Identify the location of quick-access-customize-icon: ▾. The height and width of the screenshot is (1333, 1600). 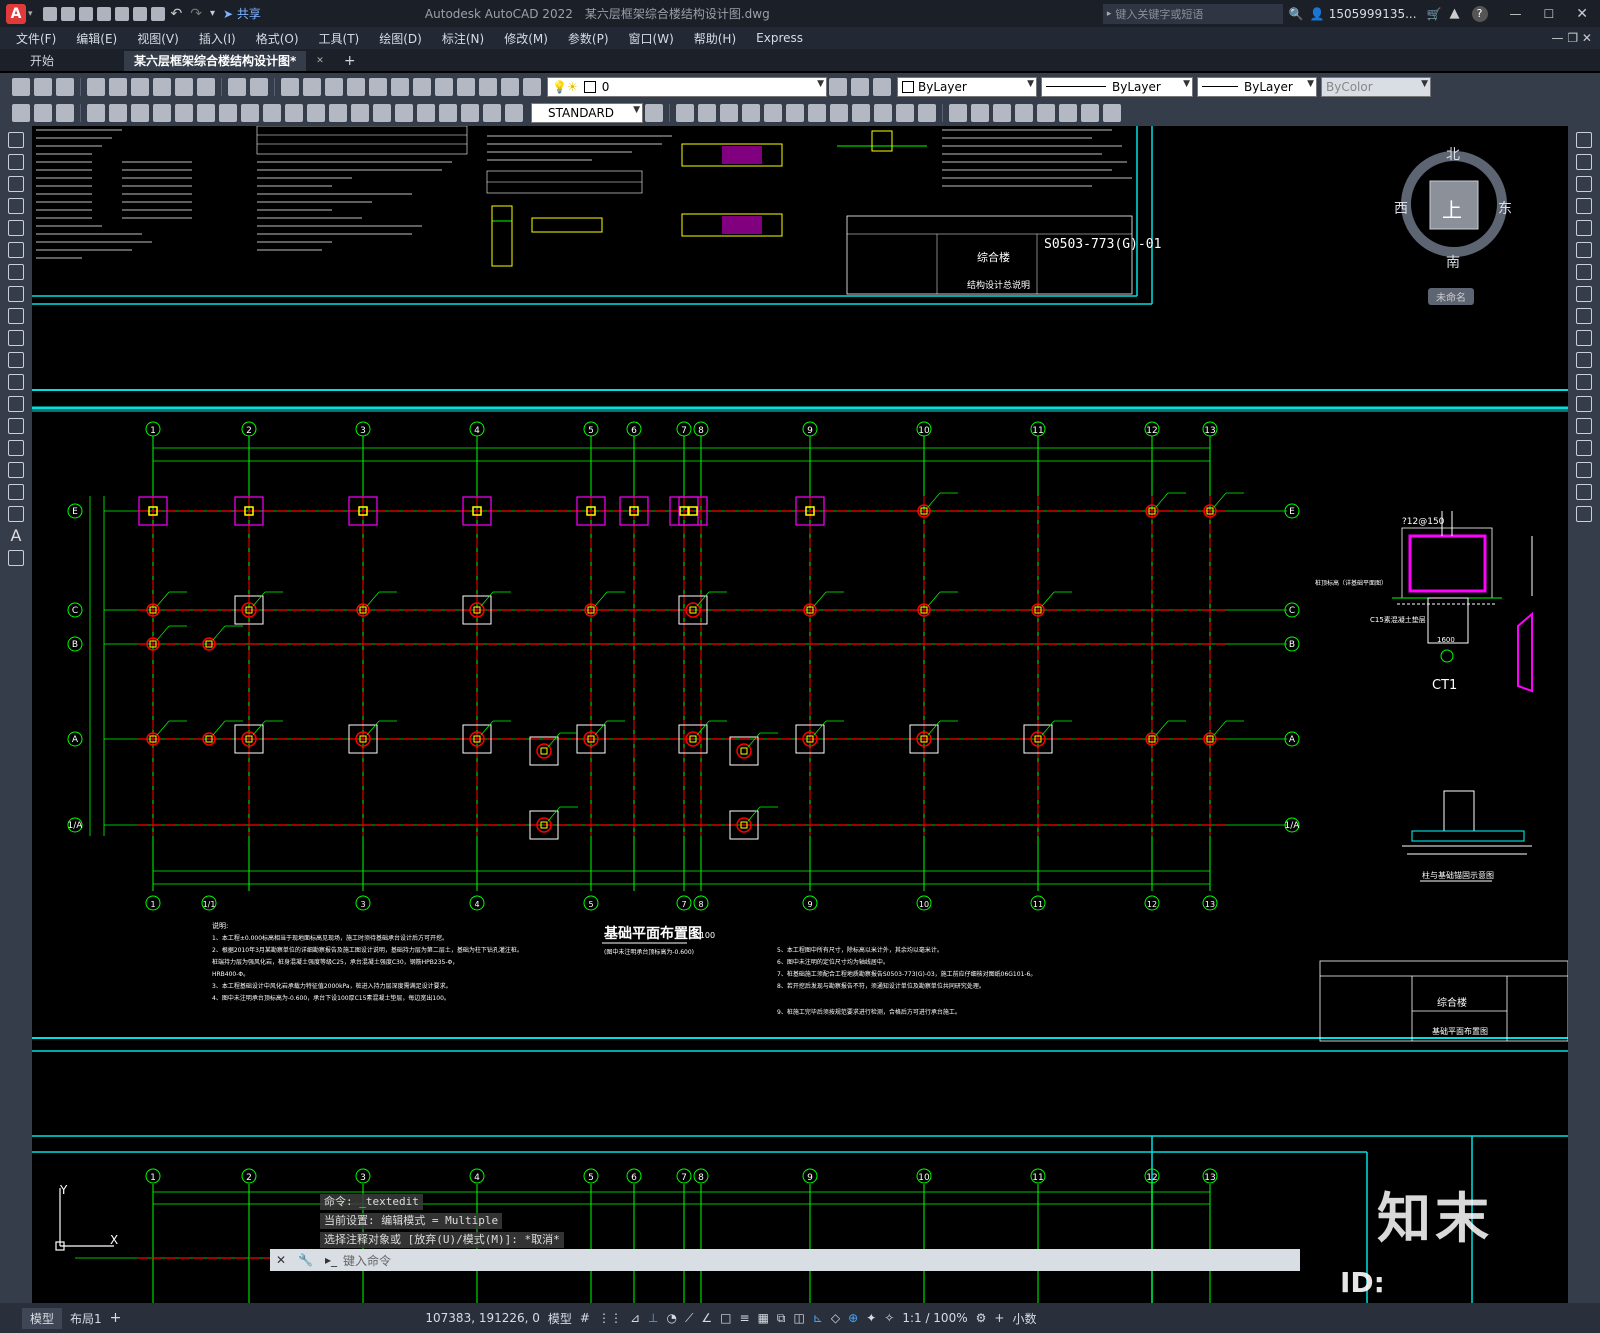
(212, 13).